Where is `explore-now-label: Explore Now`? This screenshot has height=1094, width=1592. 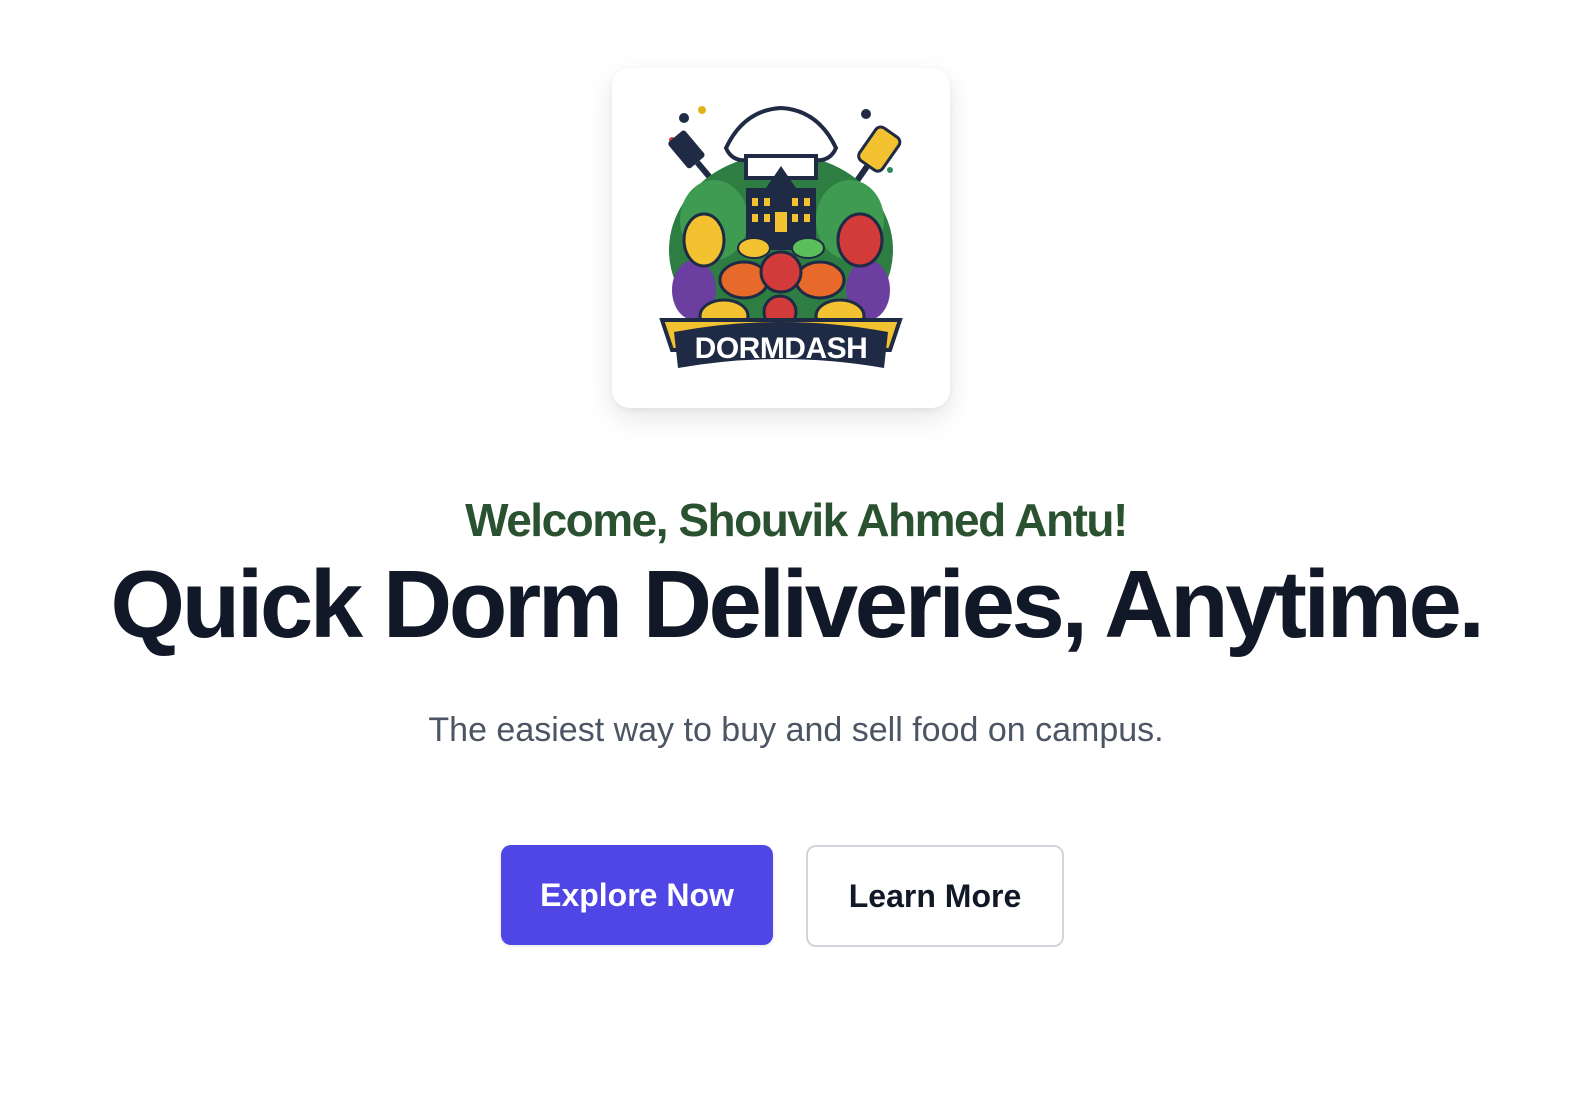
explore-now-label: Explore Now is located at coordinates (637, 894).